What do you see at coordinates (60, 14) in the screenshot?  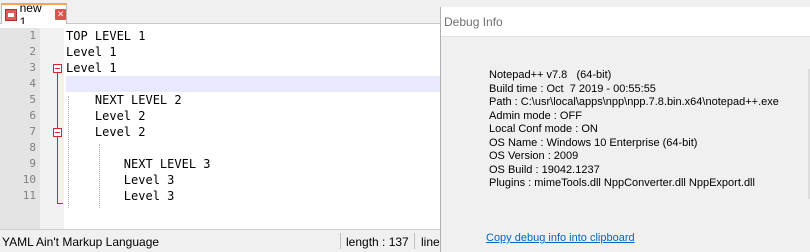 I see `close-icon: ✕` at bounding box center [60, 14].